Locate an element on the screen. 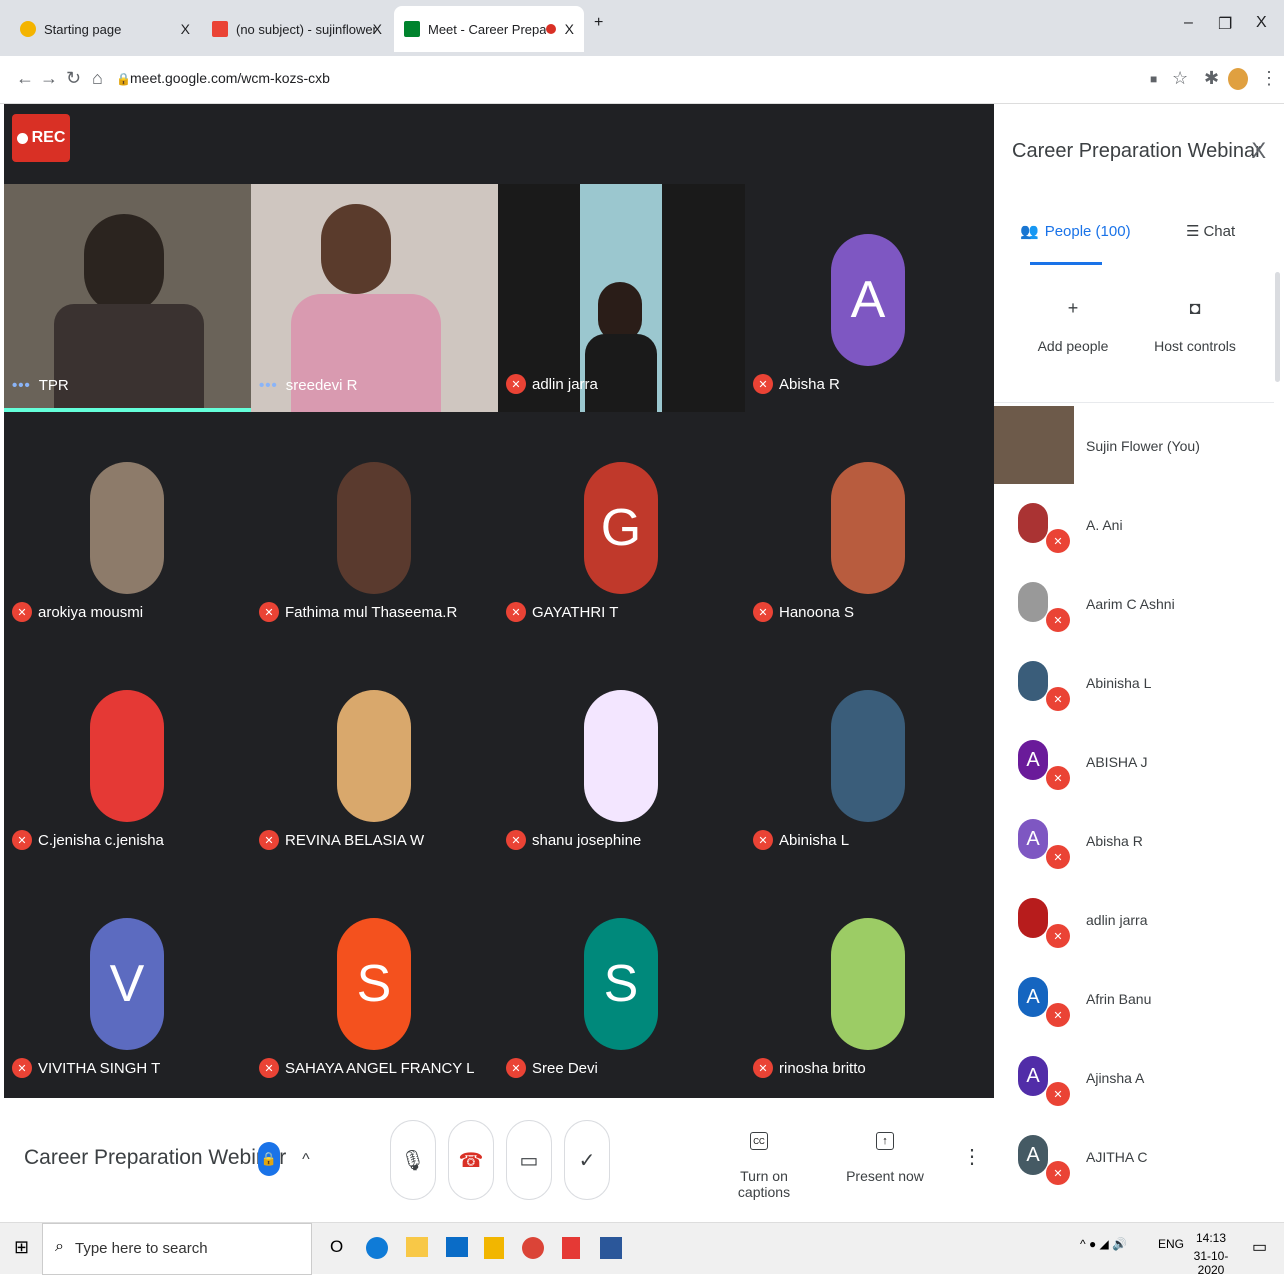 The width and height of the screenshot is (1284, 1277). meeting-safety-icon: 🔒 is located at coordinates (269, 1159).